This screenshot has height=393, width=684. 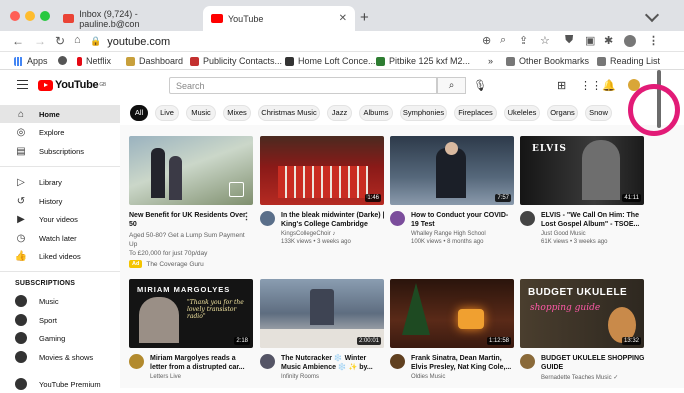 What do you see at coordinates (339, 113) in the screenshot?
I see `chip-jazz: Jazz` at bounding box center [339, 113].